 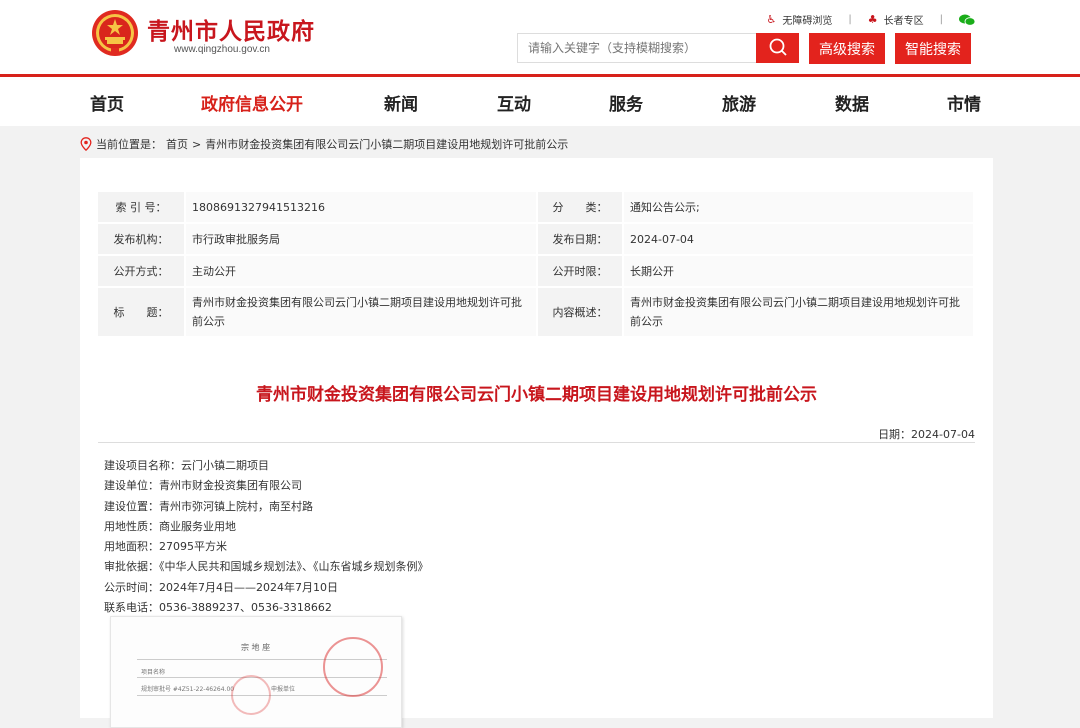 What do you see at coordinates (360, 239) in the screenshot?
I see `meta-value: 市行政审批服务局` at bounding box center [360, 239].